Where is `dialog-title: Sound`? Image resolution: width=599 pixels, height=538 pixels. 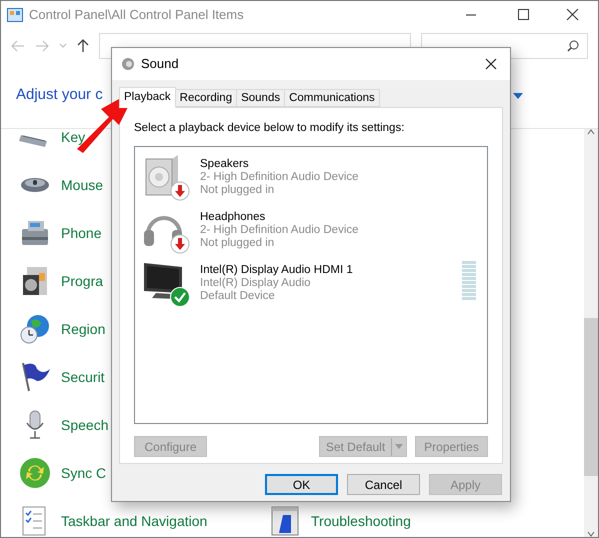 dialog-title: Sound is located at coordinates (160, 64).